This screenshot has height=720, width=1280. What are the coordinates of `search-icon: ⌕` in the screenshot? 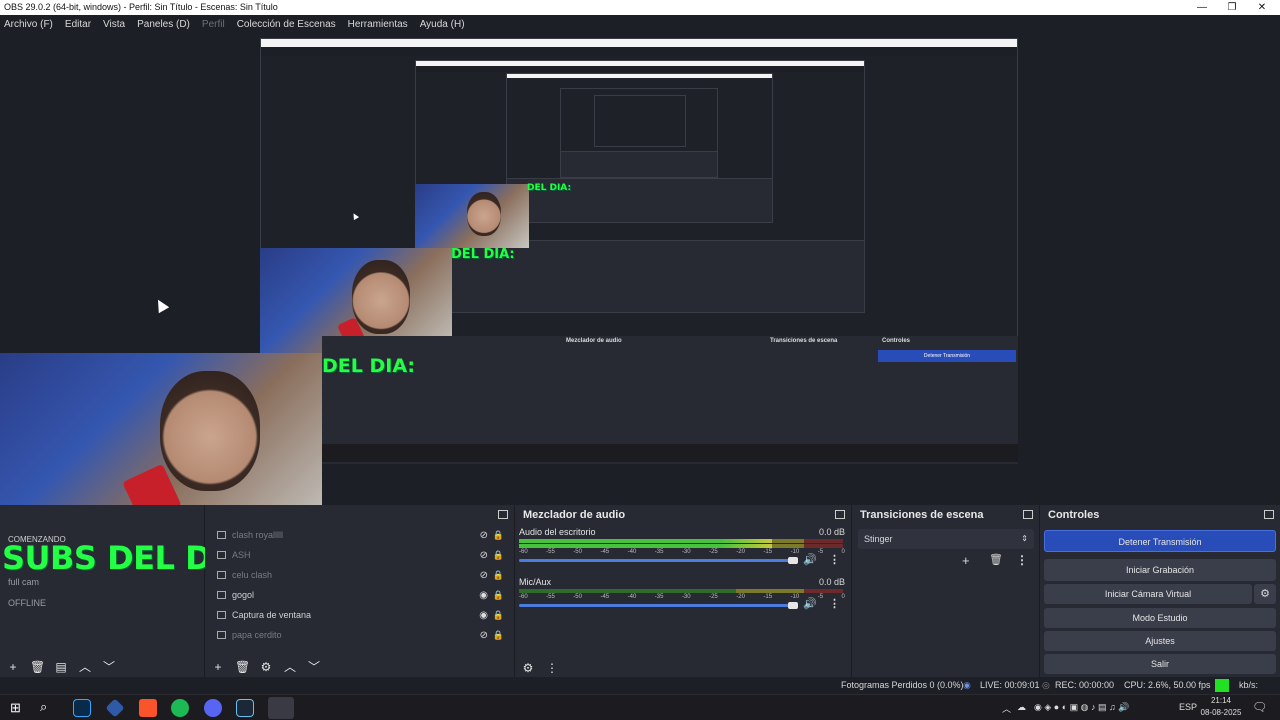 It's located at (43, 707).